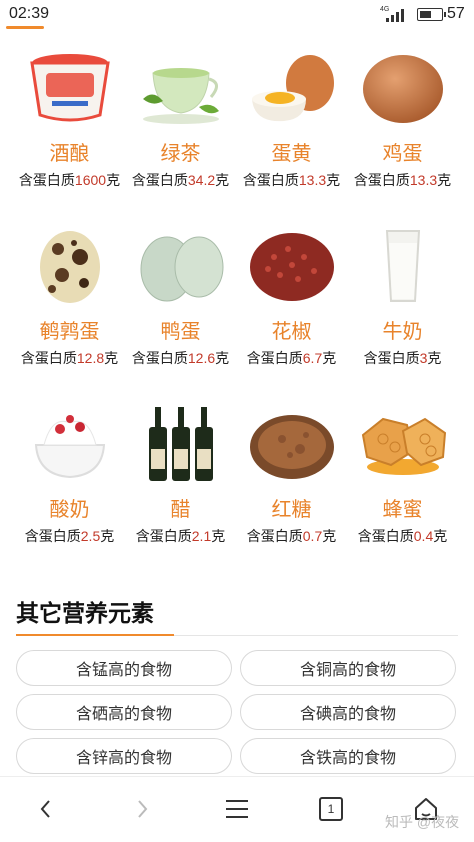 Image resolution: width=474 pixels, height=842 pixels. Describe the element at coordinates (180, 510) in the screenshot. I see `food-name: 醋` at that location.